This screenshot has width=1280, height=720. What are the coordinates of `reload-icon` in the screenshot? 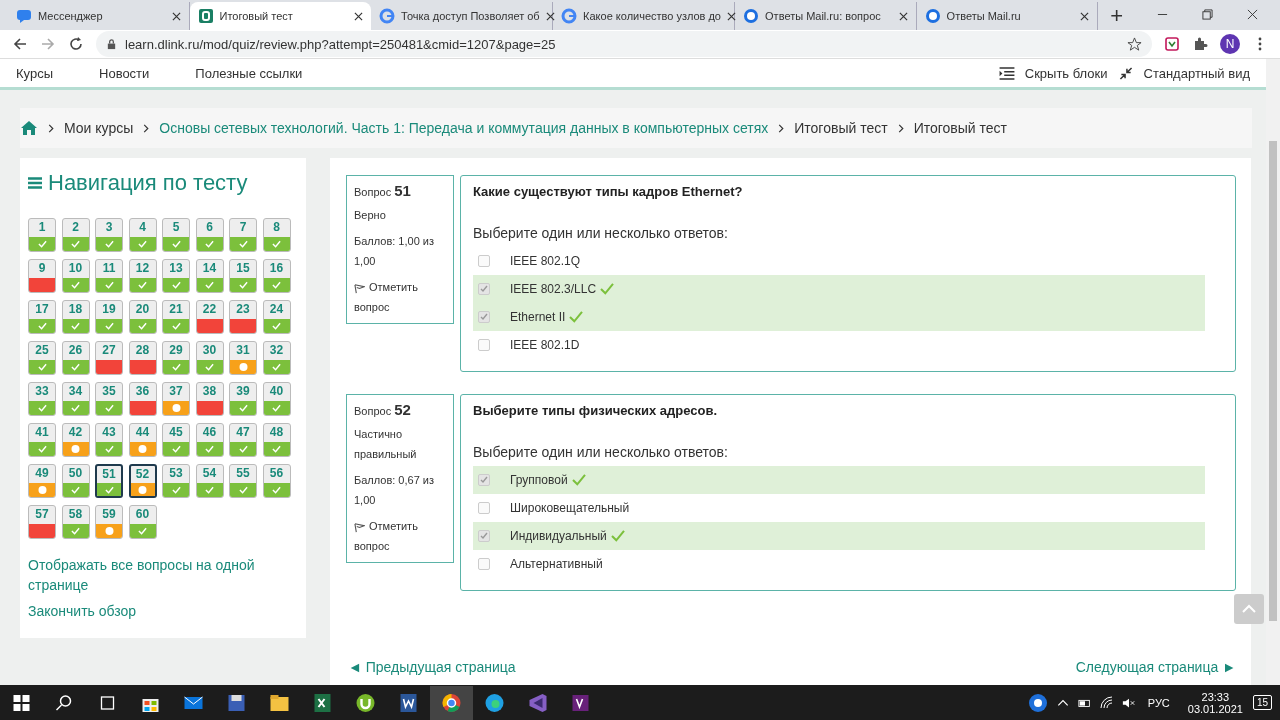 It's located at (76, 44).